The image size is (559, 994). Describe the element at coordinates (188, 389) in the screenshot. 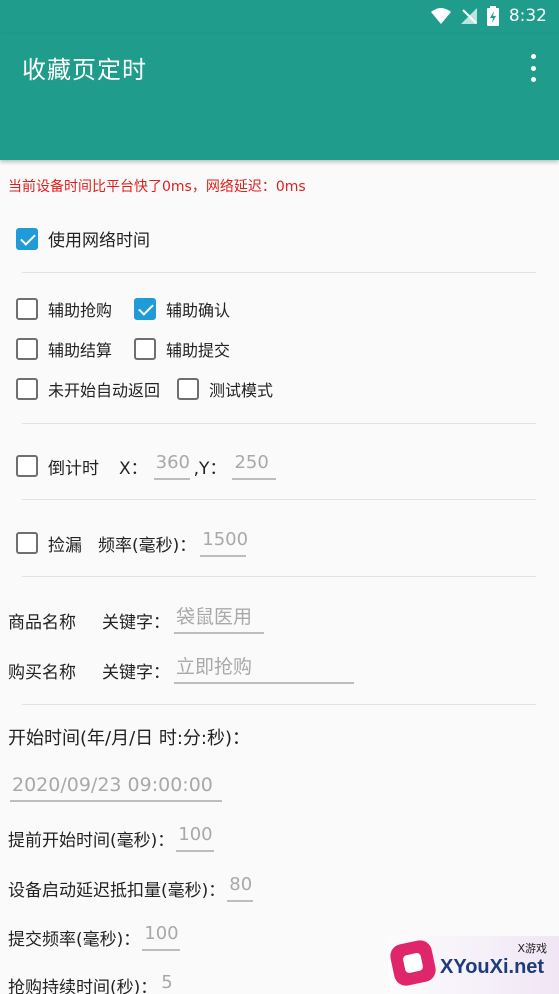

I see `test-mode-checkbox` at that location.